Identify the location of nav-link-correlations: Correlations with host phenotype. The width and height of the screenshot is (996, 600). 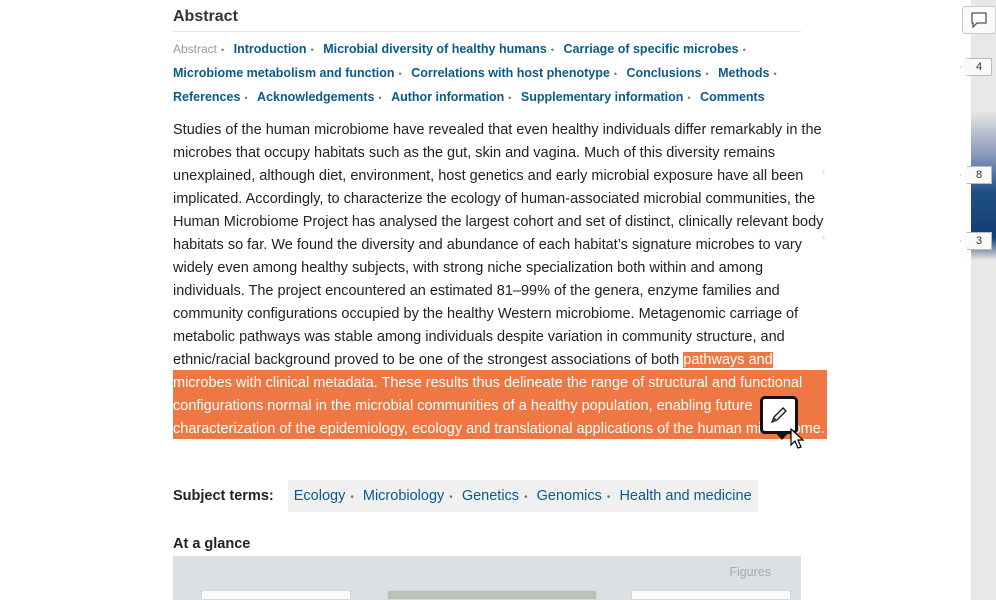
(510, 73).